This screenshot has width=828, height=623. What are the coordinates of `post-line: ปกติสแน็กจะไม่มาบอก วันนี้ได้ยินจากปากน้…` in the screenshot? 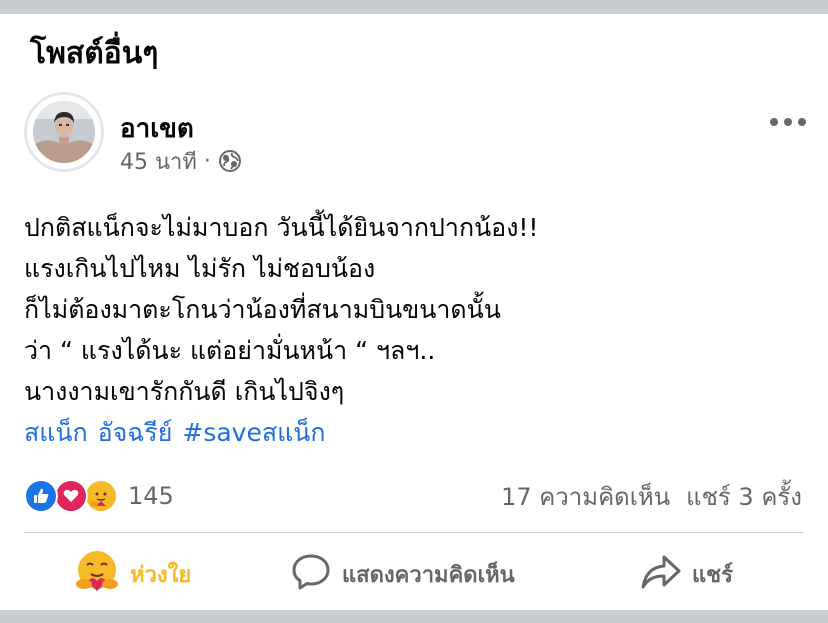 It's located at (281, 227).